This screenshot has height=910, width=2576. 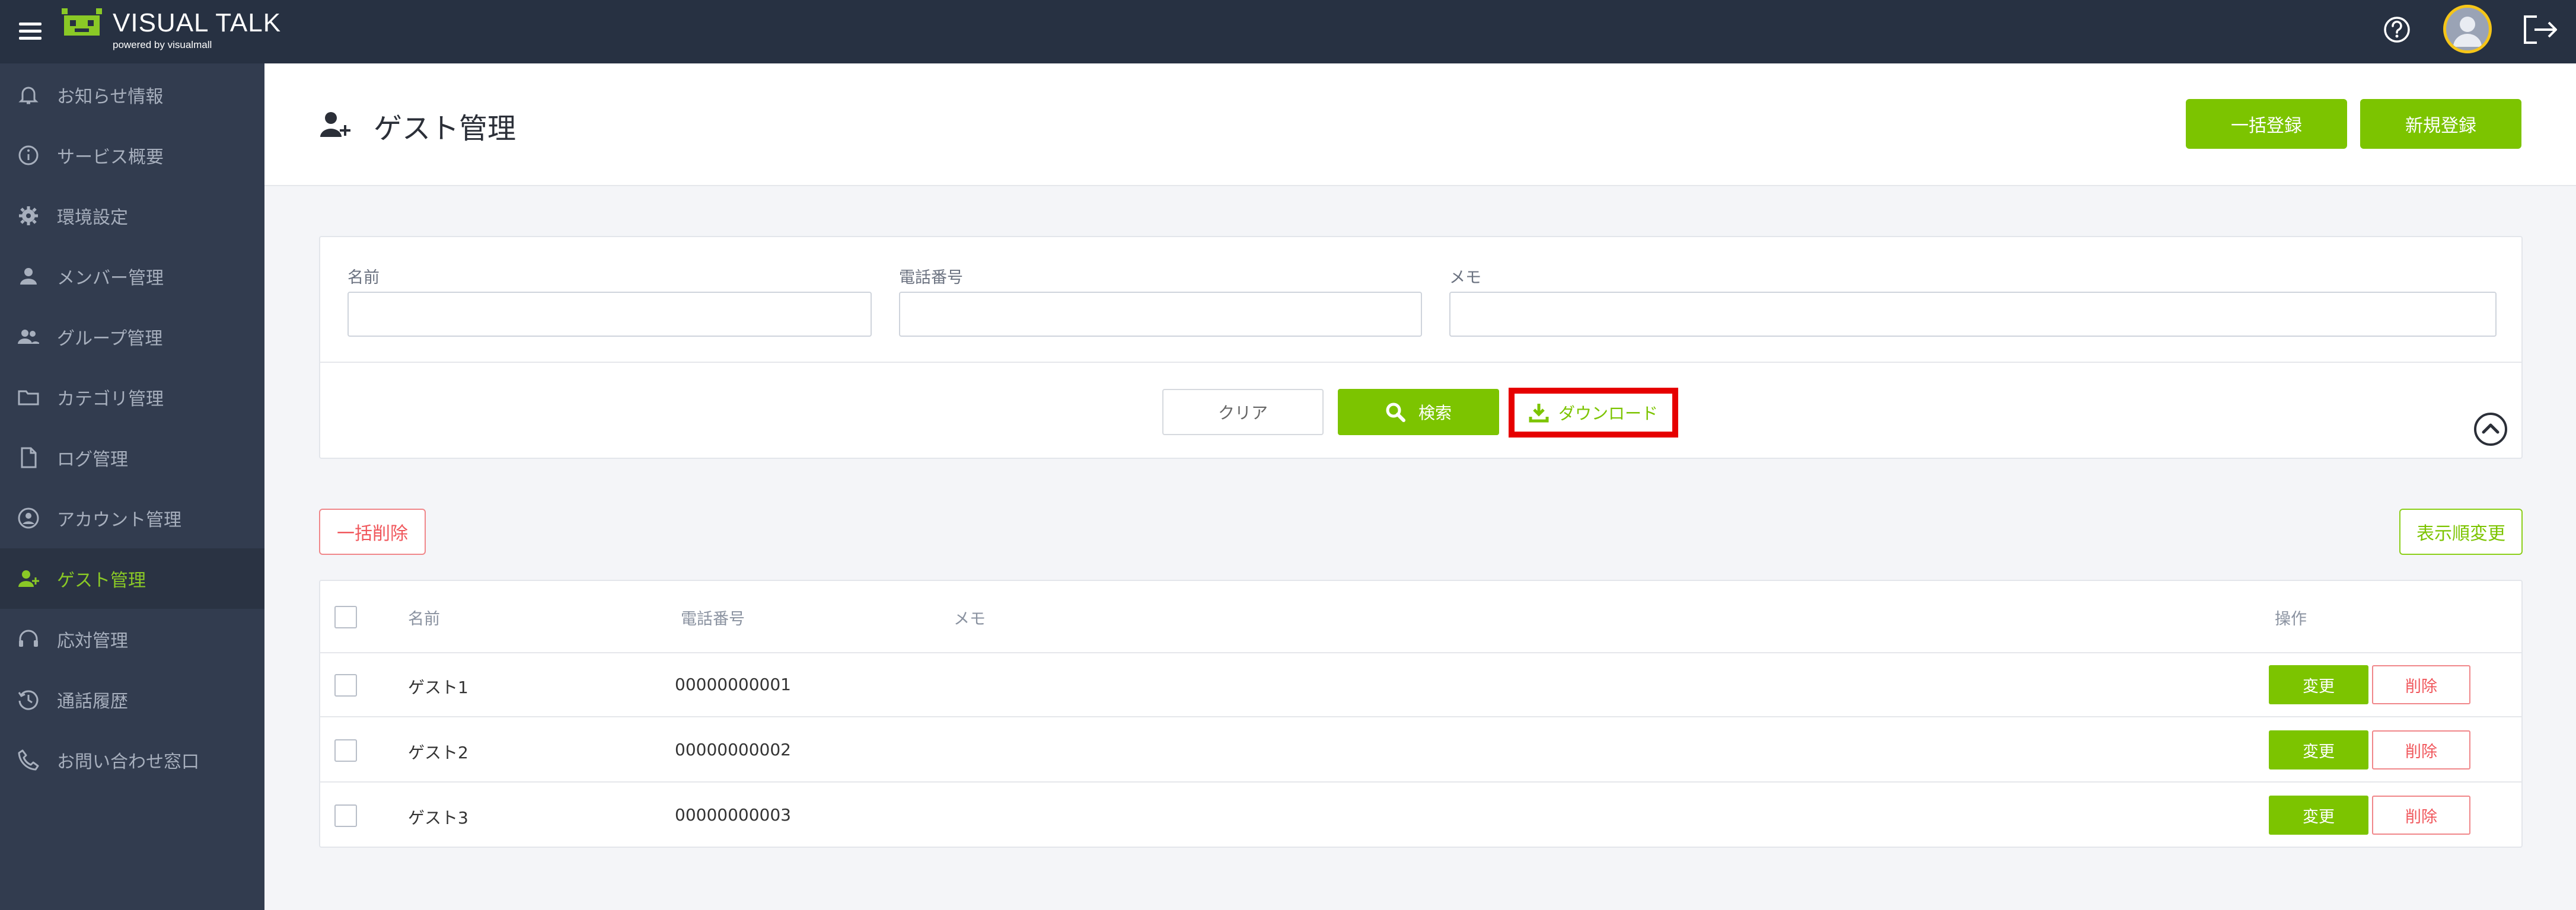 I want to click on download-icon, so click(x=1539, y=414).